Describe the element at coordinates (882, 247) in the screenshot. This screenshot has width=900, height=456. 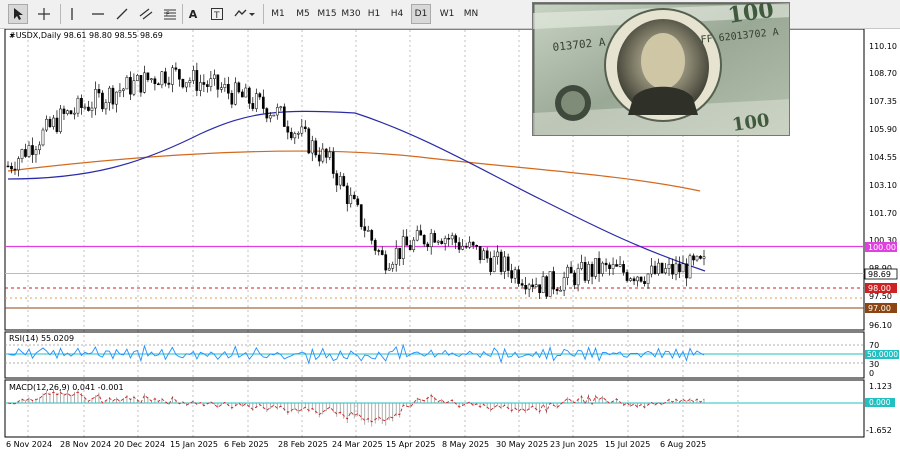
I see `level-100-tag-text: 100.00` at that location.